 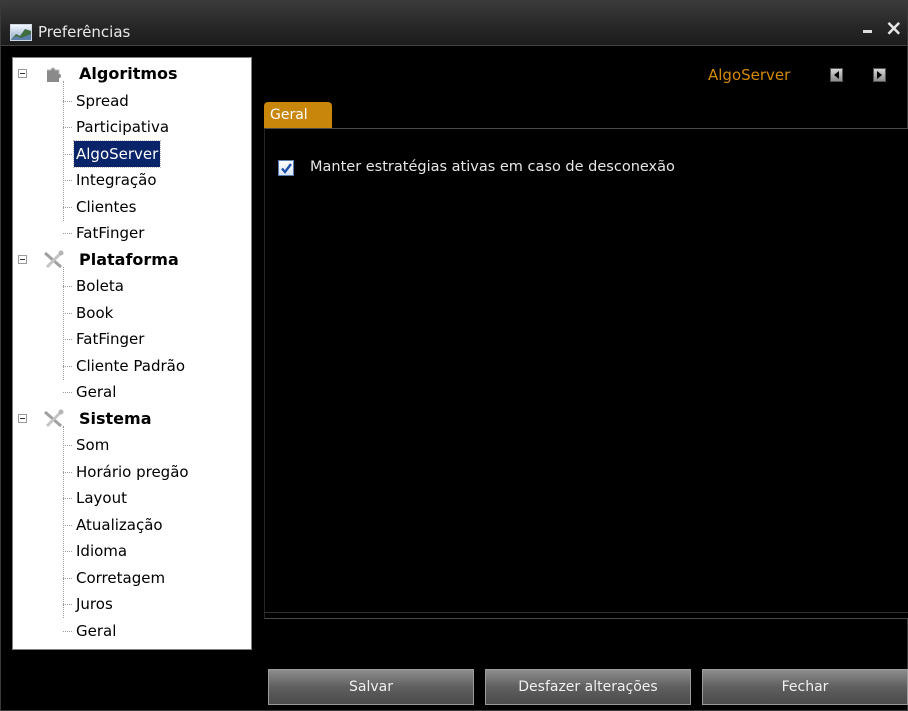 I want to click on window-title: Preferências, so click(x=84, y=32).